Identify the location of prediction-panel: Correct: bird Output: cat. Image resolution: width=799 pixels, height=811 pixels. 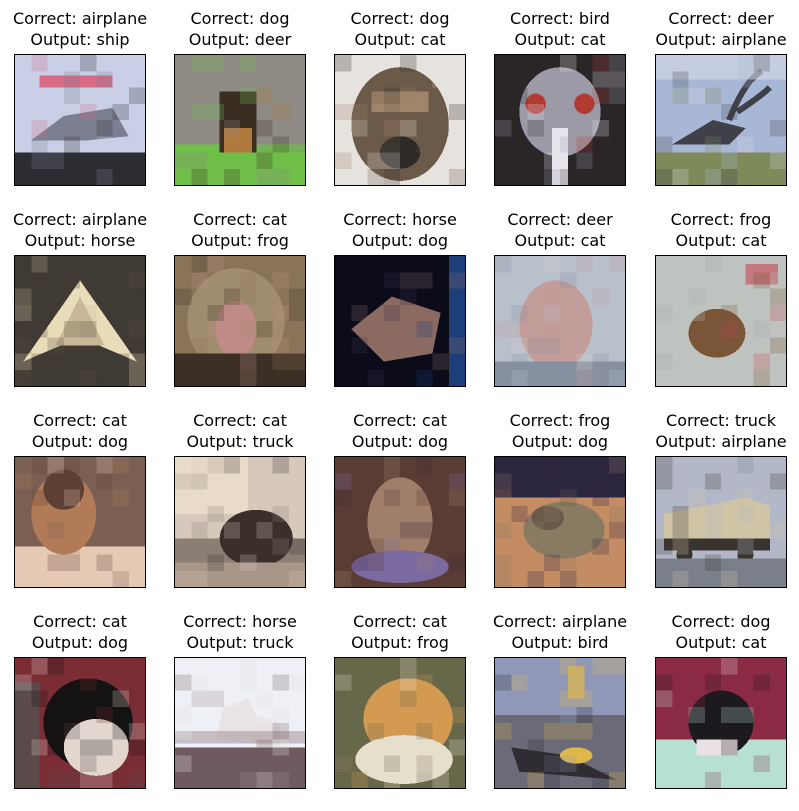
(560, 108).